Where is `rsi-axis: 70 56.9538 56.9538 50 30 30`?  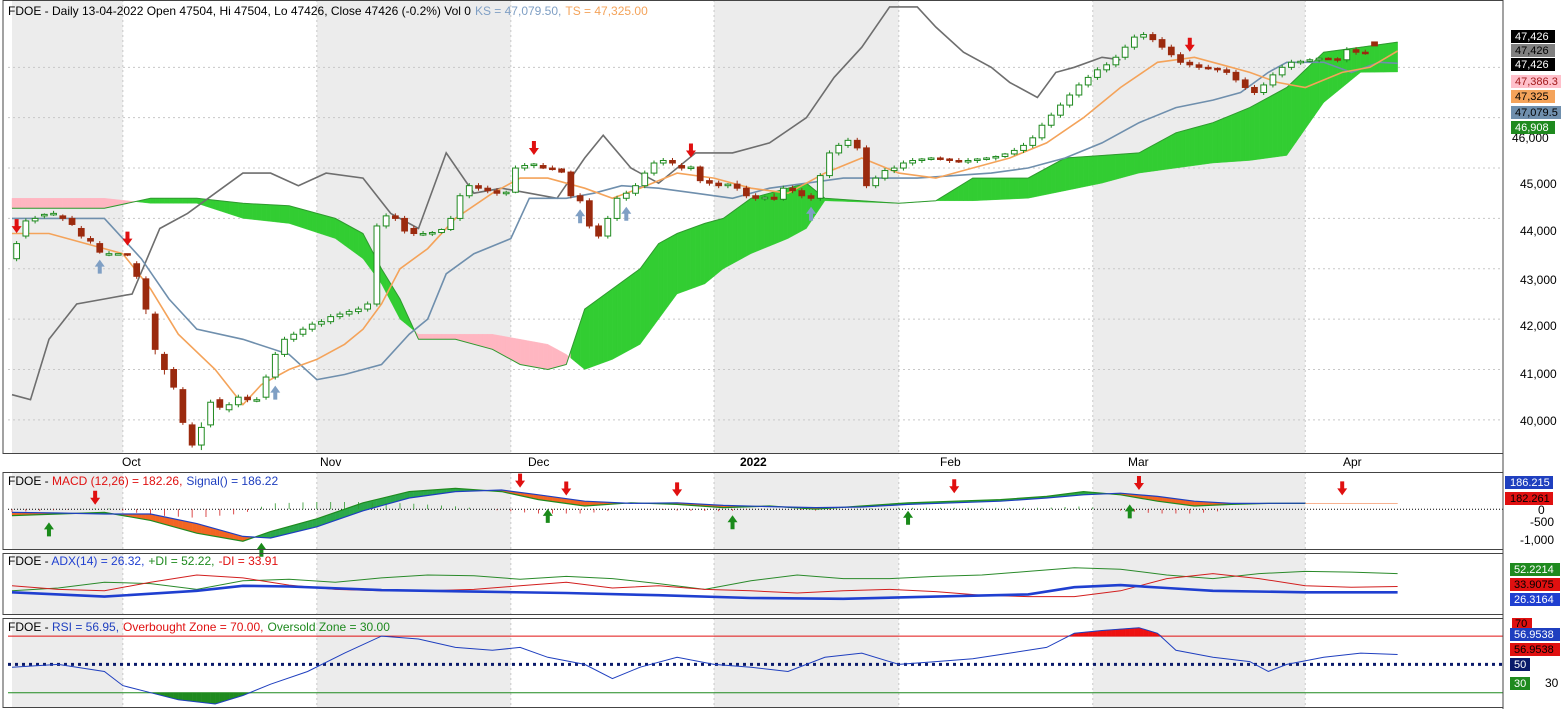
rsi-axis: 70 56.9538 56.9538 50 30 30 is located at coordinates (1535, 654).